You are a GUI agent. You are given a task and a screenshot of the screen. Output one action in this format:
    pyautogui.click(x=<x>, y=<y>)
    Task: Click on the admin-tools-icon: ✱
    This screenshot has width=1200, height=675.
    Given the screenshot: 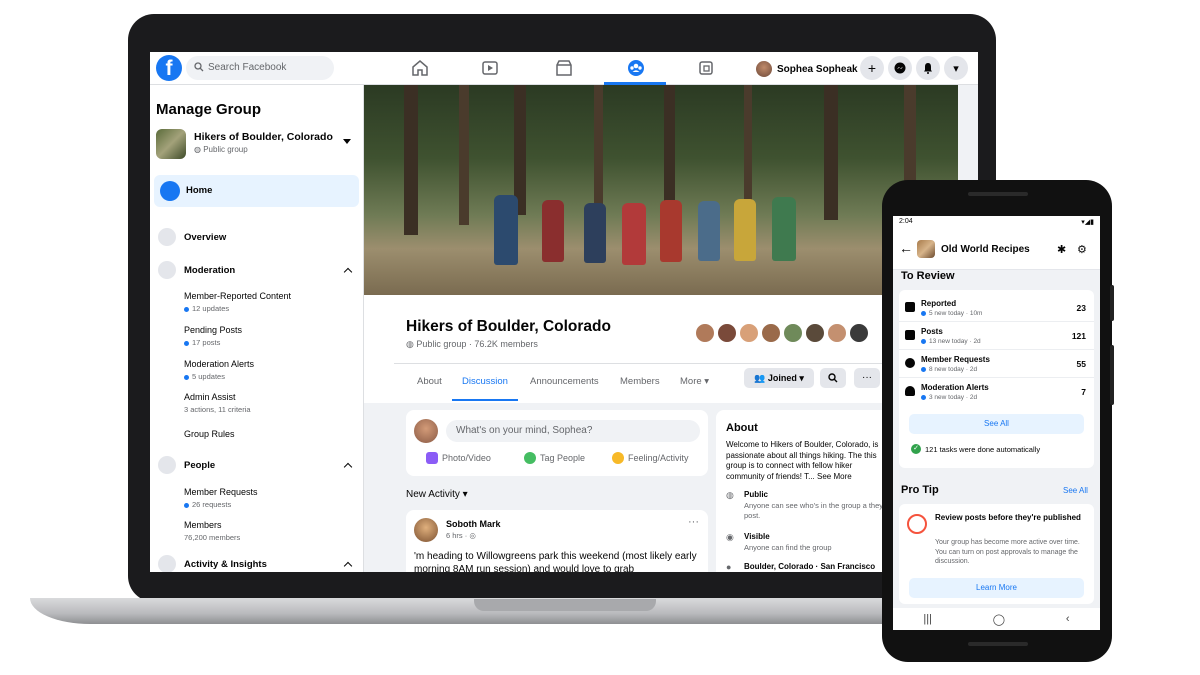 What is the action you would take?
    pyautogui.click(x=1061, y=249)
    